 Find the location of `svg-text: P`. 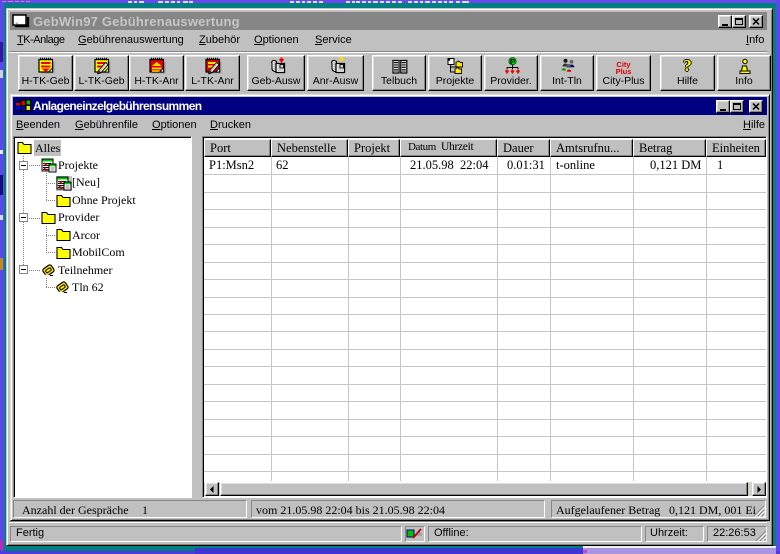

svg-text: P is located at coordinates (512, 61).